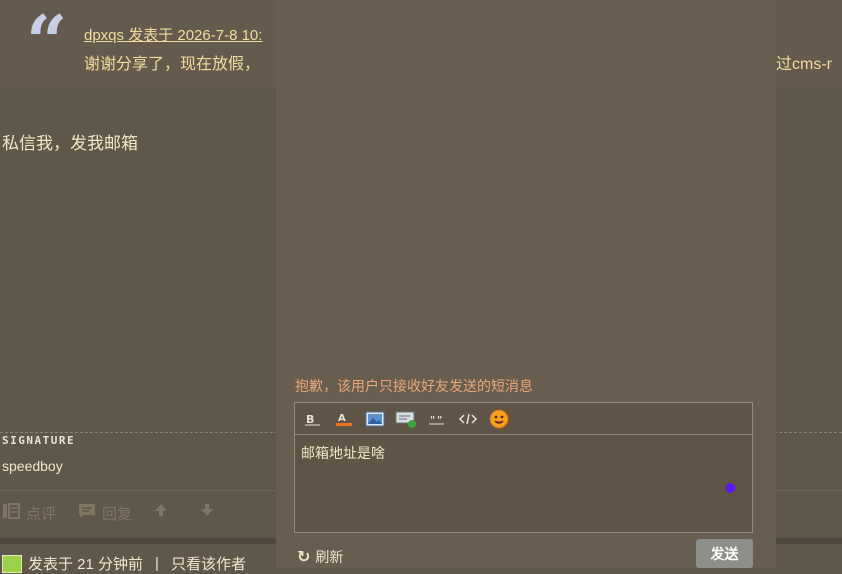  I want to click on smiley-button, so click(498, 419).